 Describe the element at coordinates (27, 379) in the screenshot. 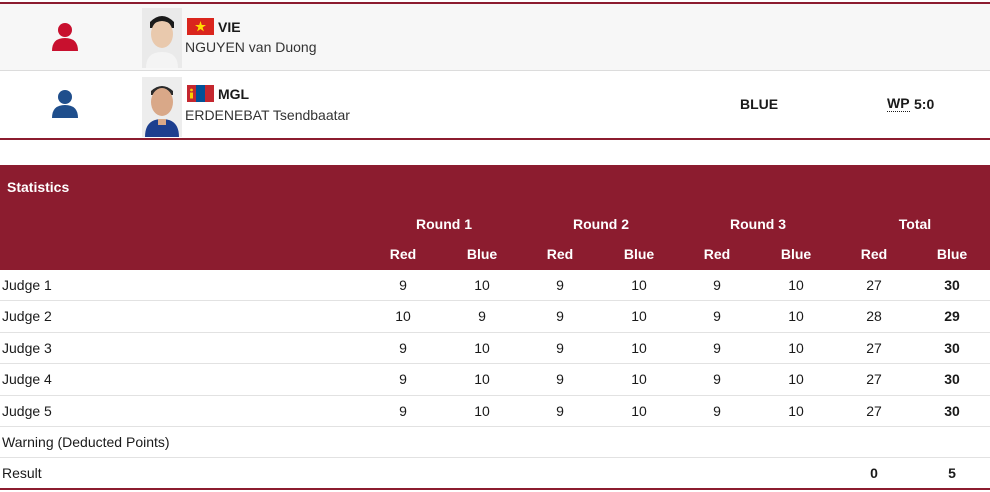

I see `row-label: Judge 4` at that location.